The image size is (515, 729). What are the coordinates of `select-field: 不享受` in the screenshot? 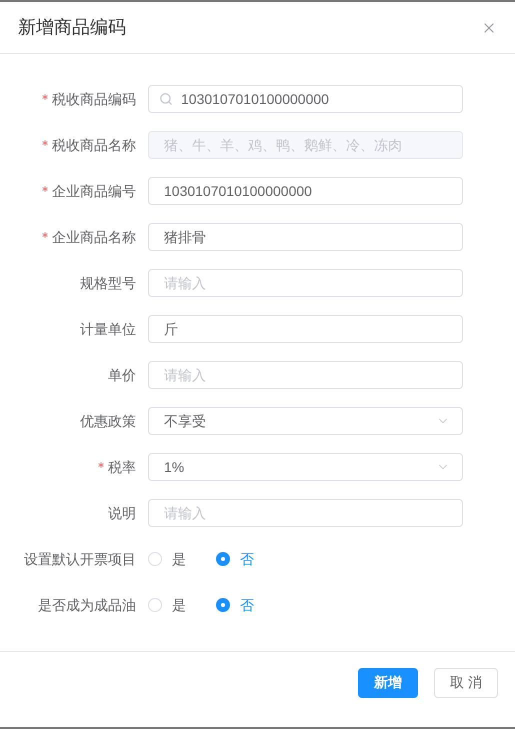 It's located at (305, 421).